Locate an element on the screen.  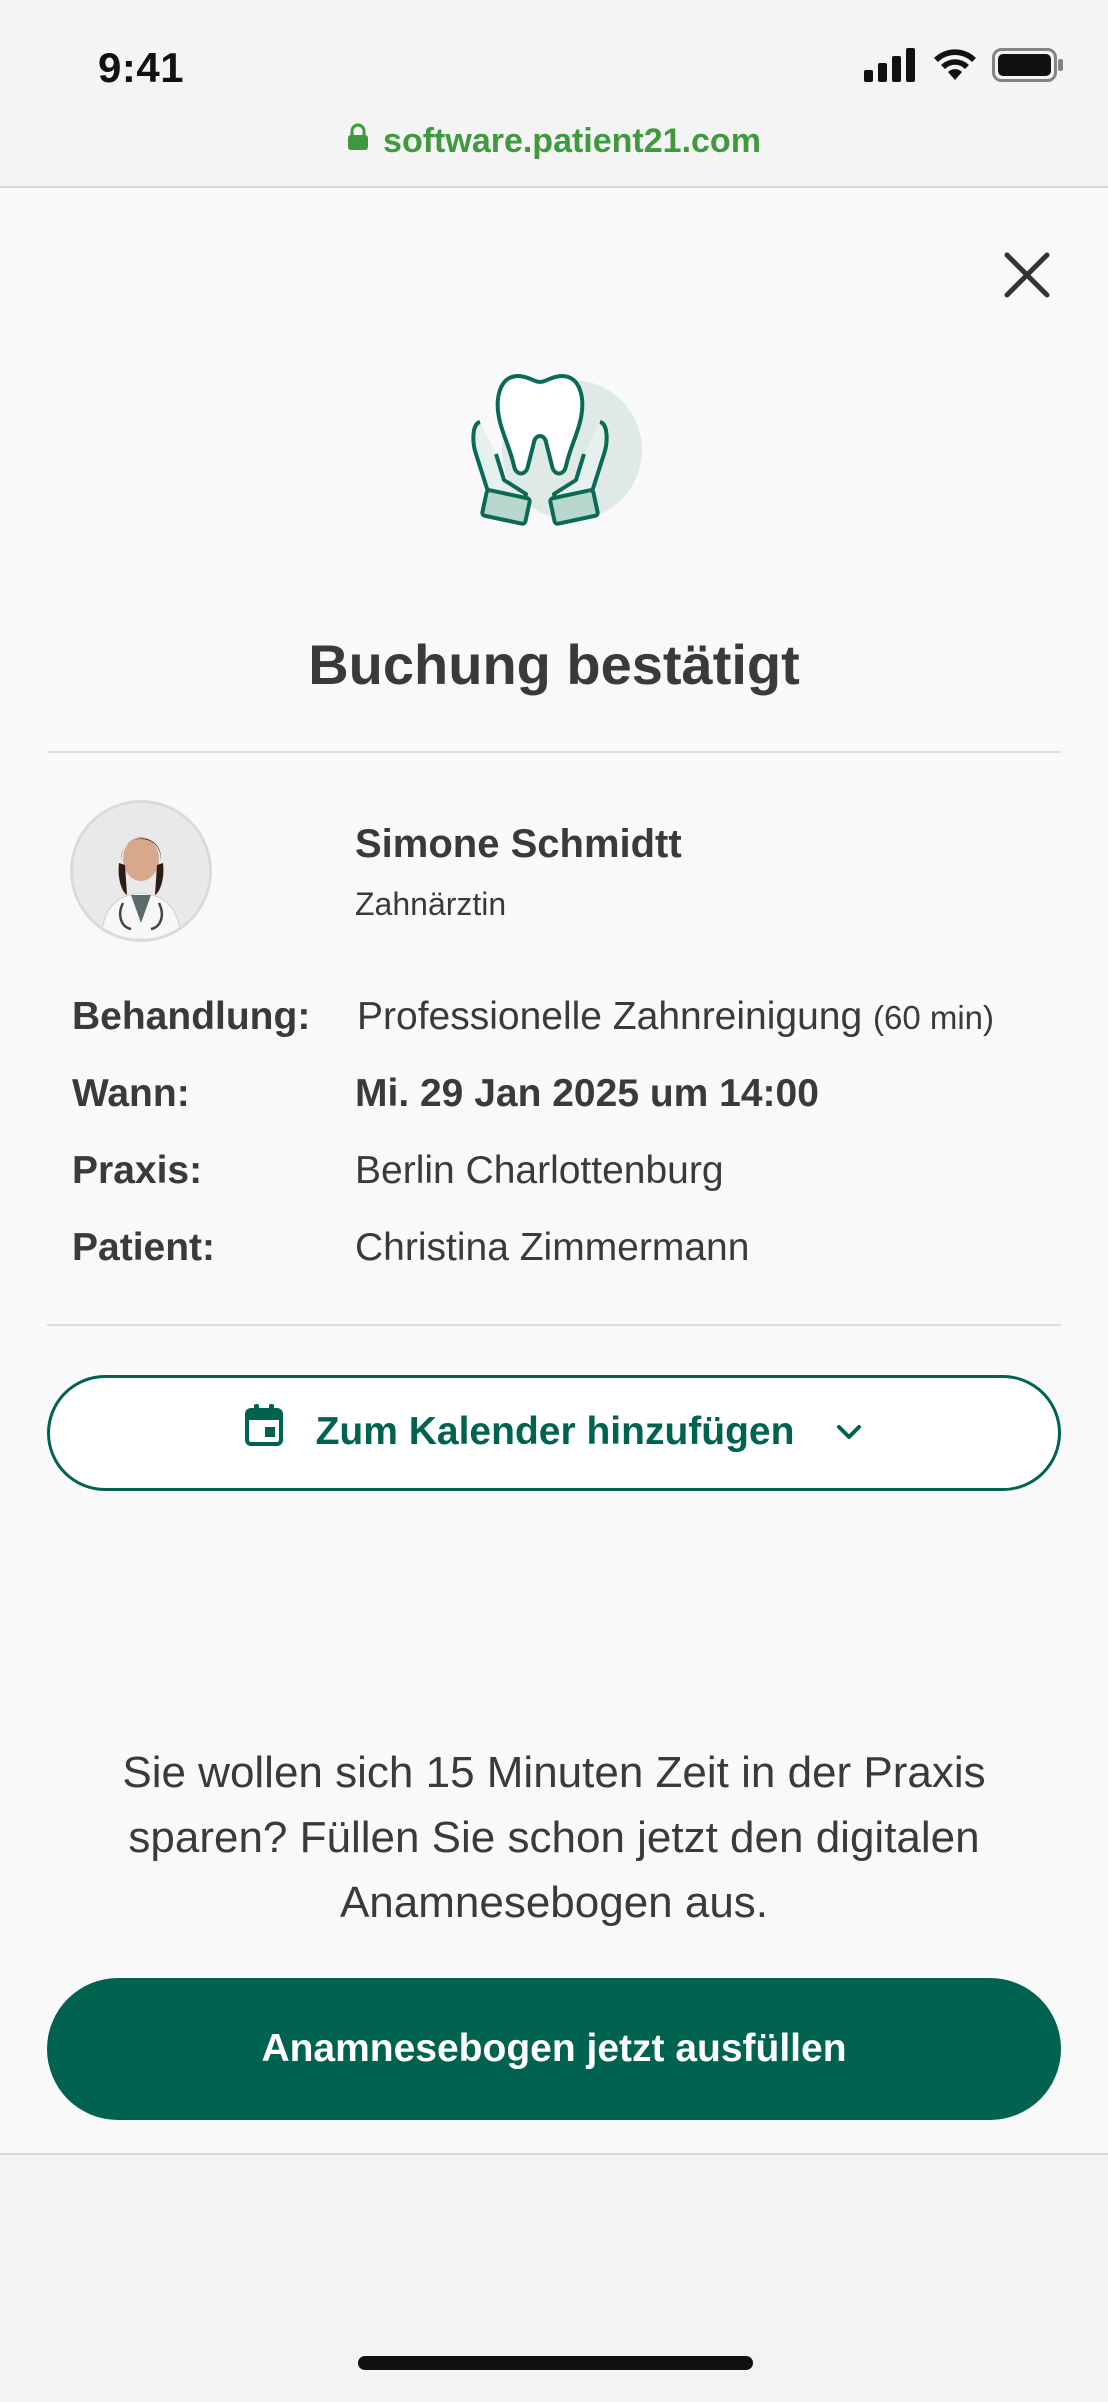
wifi-icon is located at coordinates (955, 64).